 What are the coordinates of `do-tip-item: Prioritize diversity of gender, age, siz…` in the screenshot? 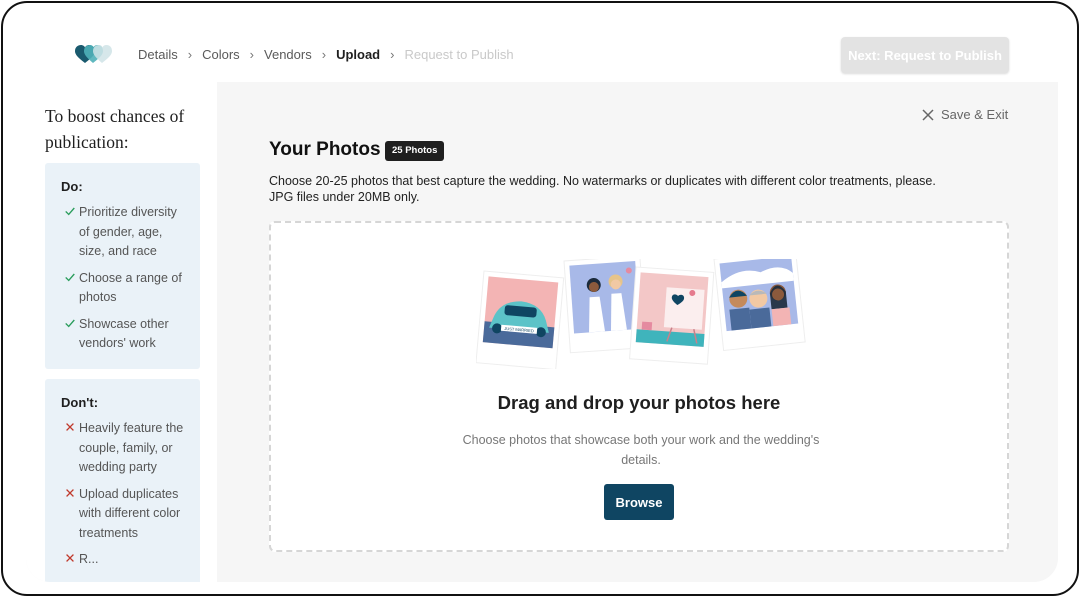 It's located at (125, 232).